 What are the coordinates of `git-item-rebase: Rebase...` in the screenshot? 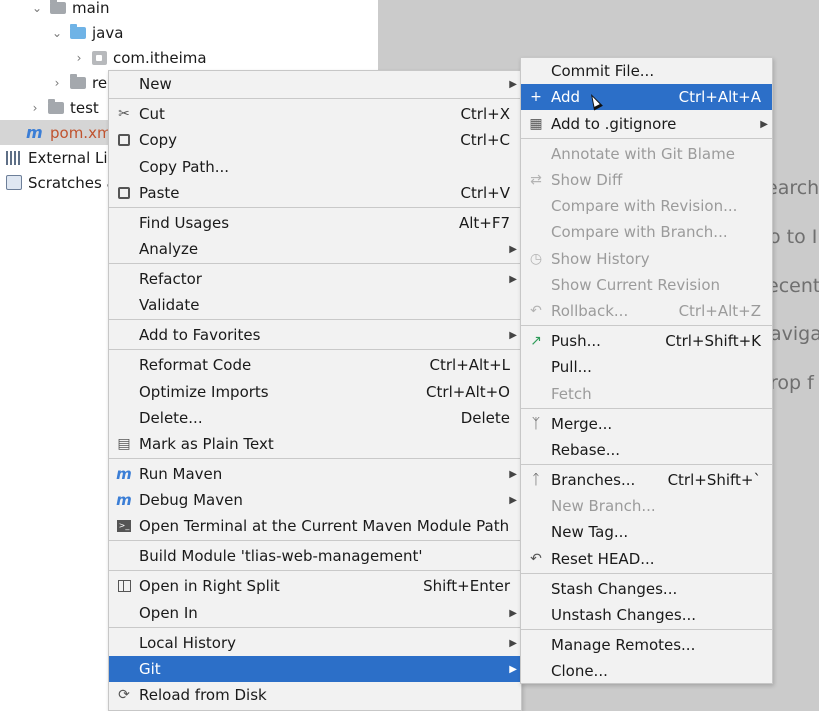 It's located at (646, 450).